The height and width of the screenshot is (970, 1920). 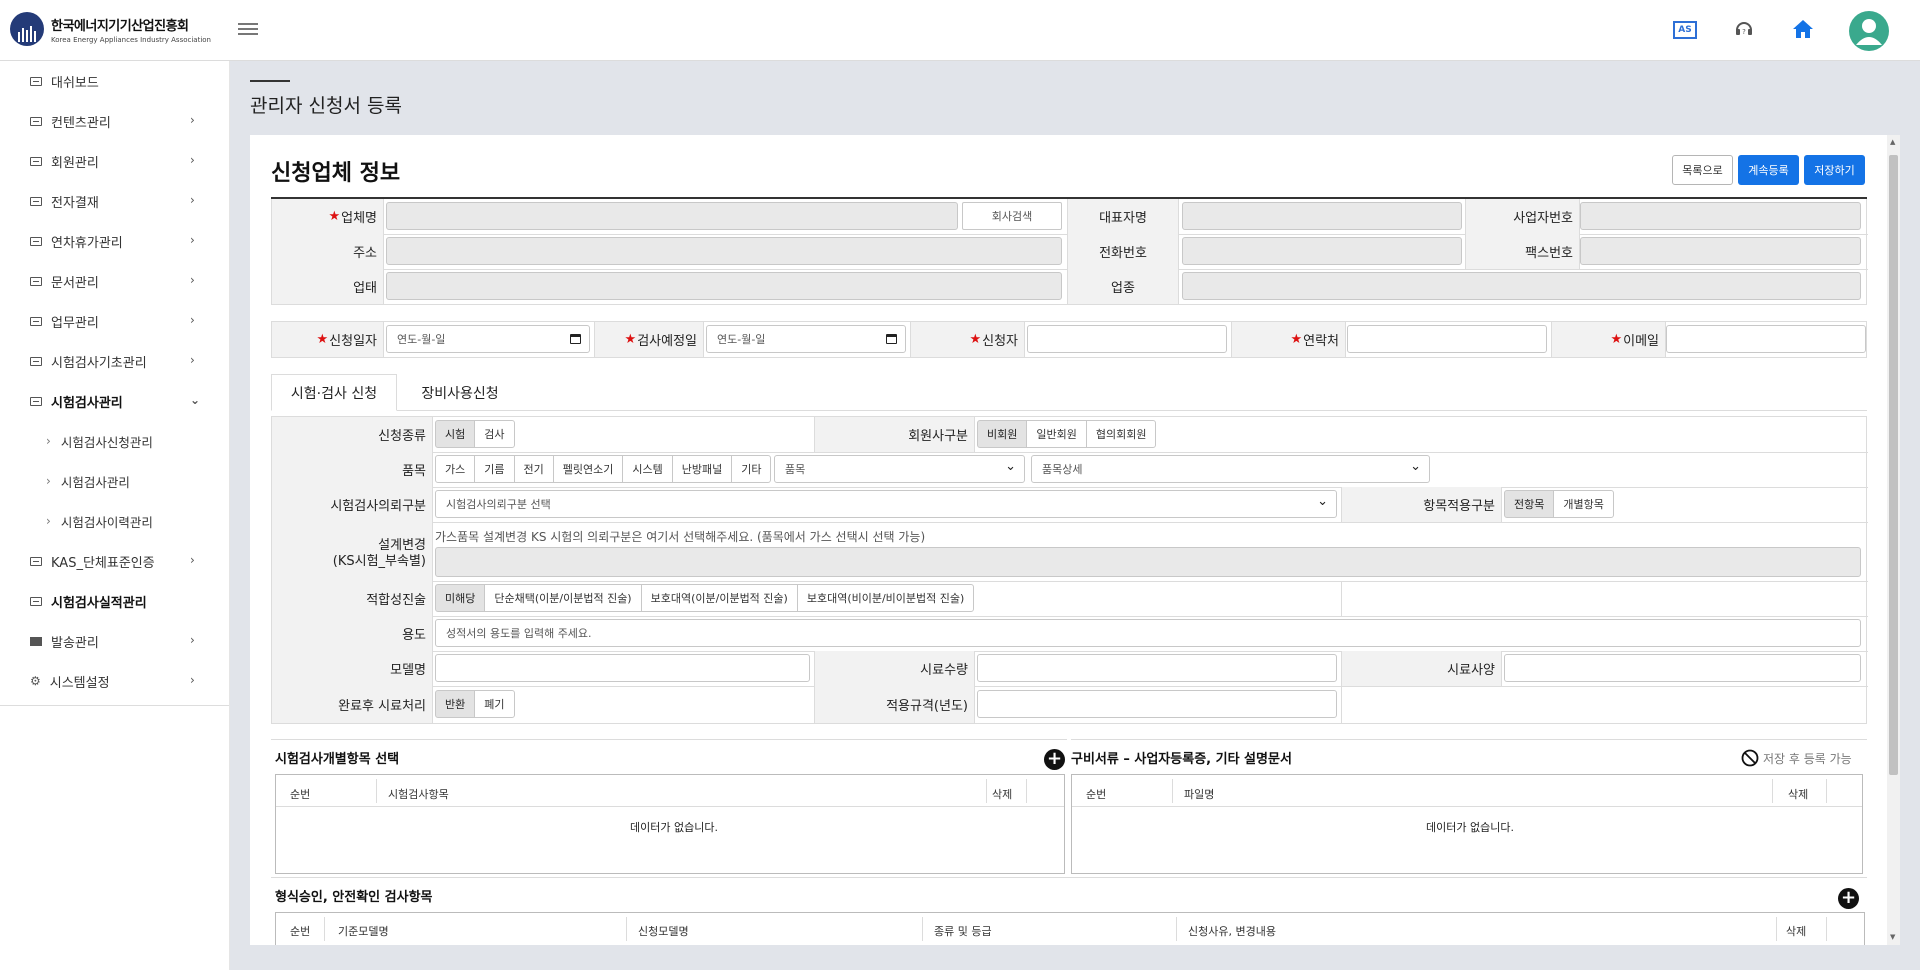 I want to click on sidebar-item-system: ⚙ 시스템설정 ›, so click(x=114, y=681).